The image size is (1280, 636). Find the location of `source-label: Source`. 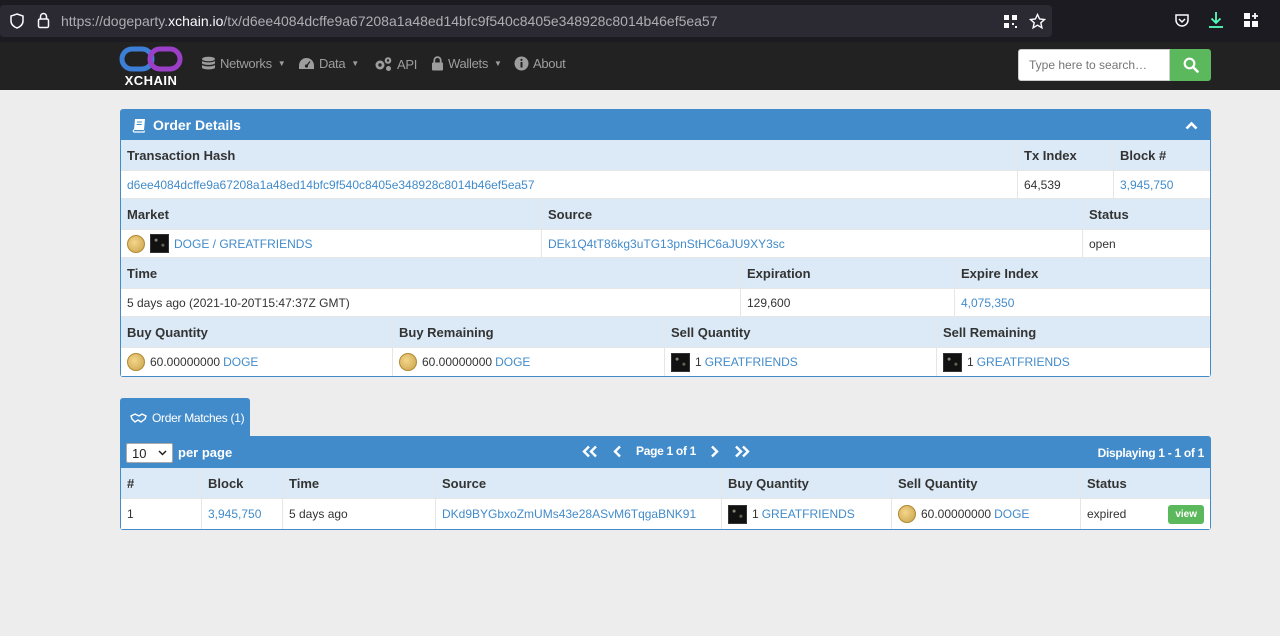

source-label: Source is located at coordinates (812, 214).